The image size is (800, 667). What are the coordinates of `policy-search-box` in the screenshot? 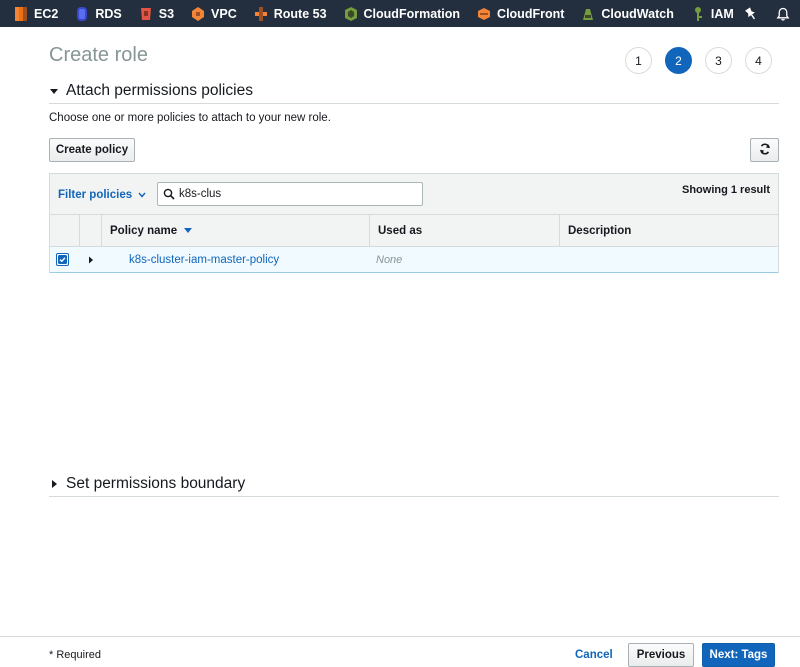 It's located at (290, 194).